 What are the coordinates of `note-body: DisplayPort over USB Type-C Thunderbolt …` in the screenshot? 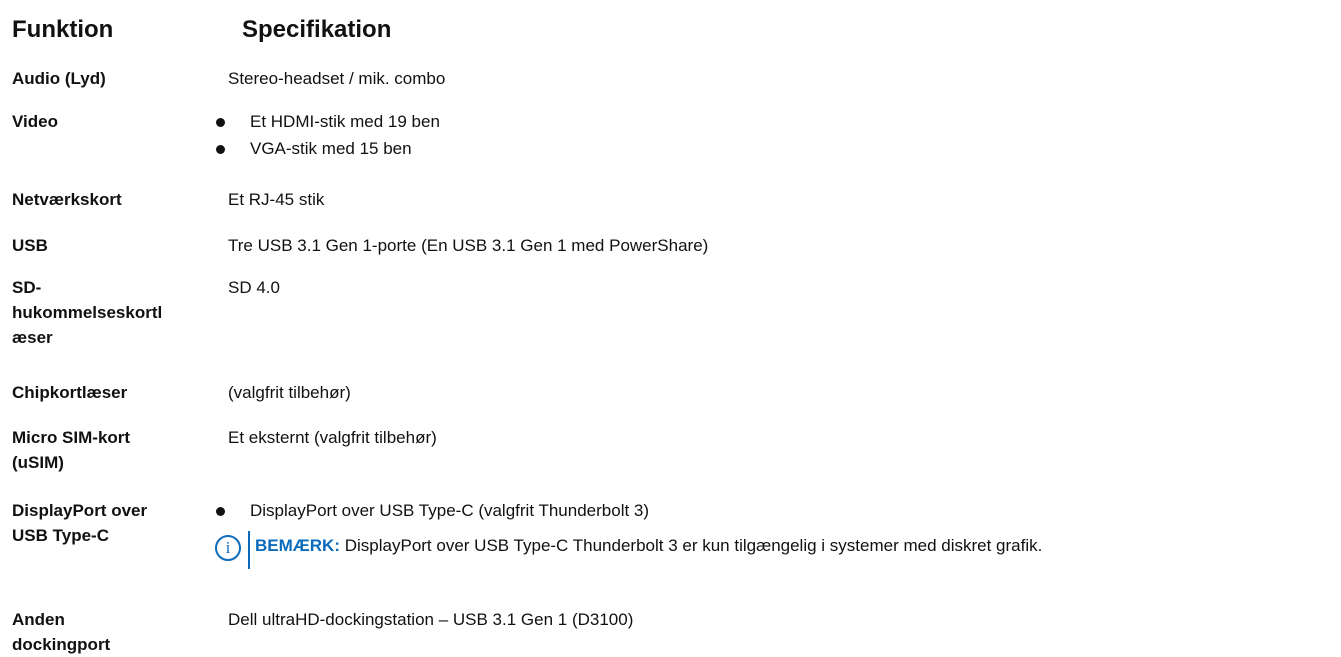 It's located at (693, 545).